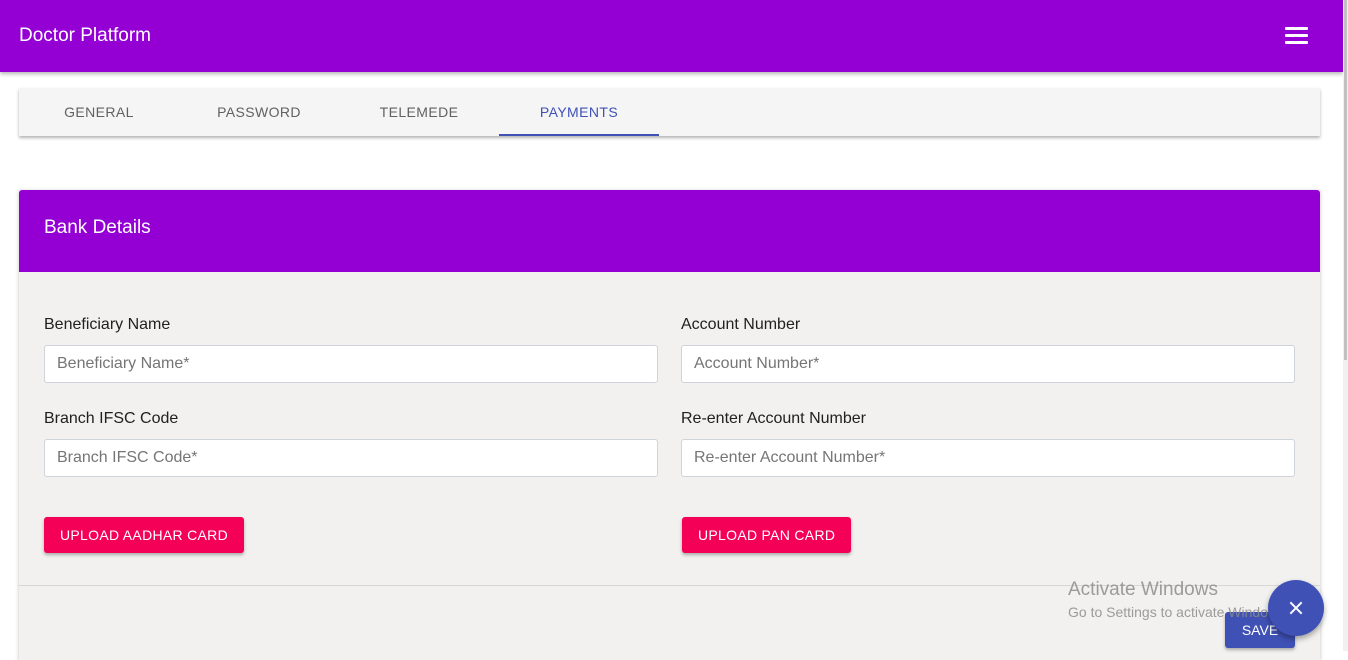  What do you see at coordinates (111, 418) in the screenshot?
I see `branch-ifsc-label: Branch IFSC Code` at bounding box center [111, 418].